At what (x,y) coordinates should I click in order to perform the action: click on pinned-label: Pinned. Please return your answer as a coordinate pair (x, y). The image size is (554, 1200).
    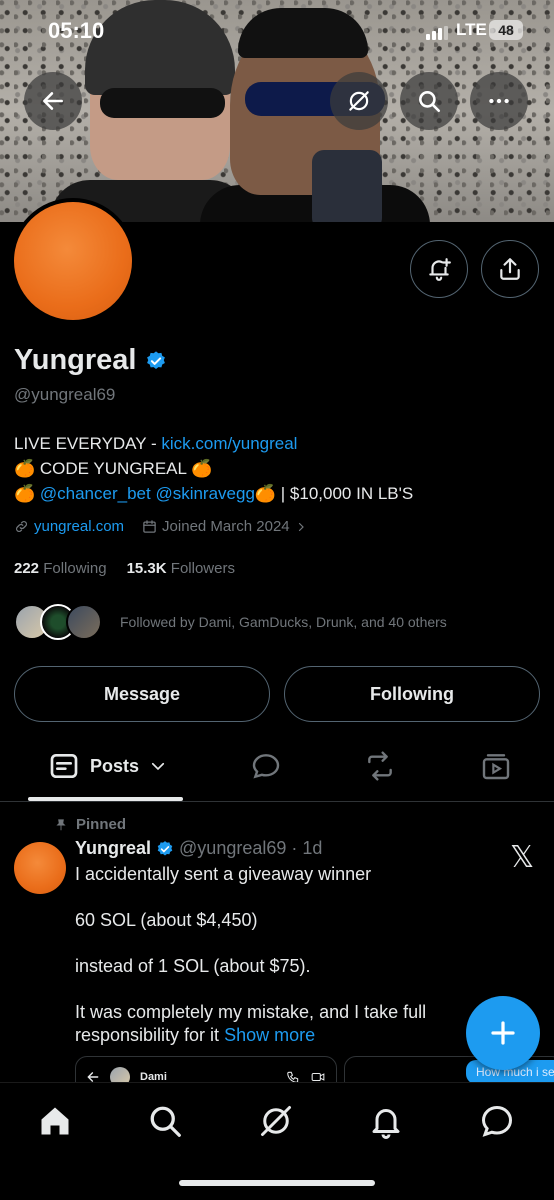
    Looking at the image, I should click on (101, 824).